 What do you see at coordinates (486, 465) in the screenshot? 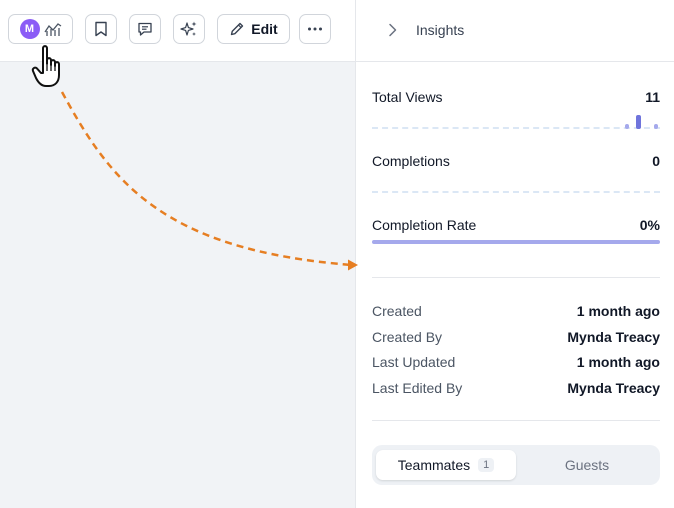
I see `teammates-count-badge: 1` at bounding box center [486, 465].